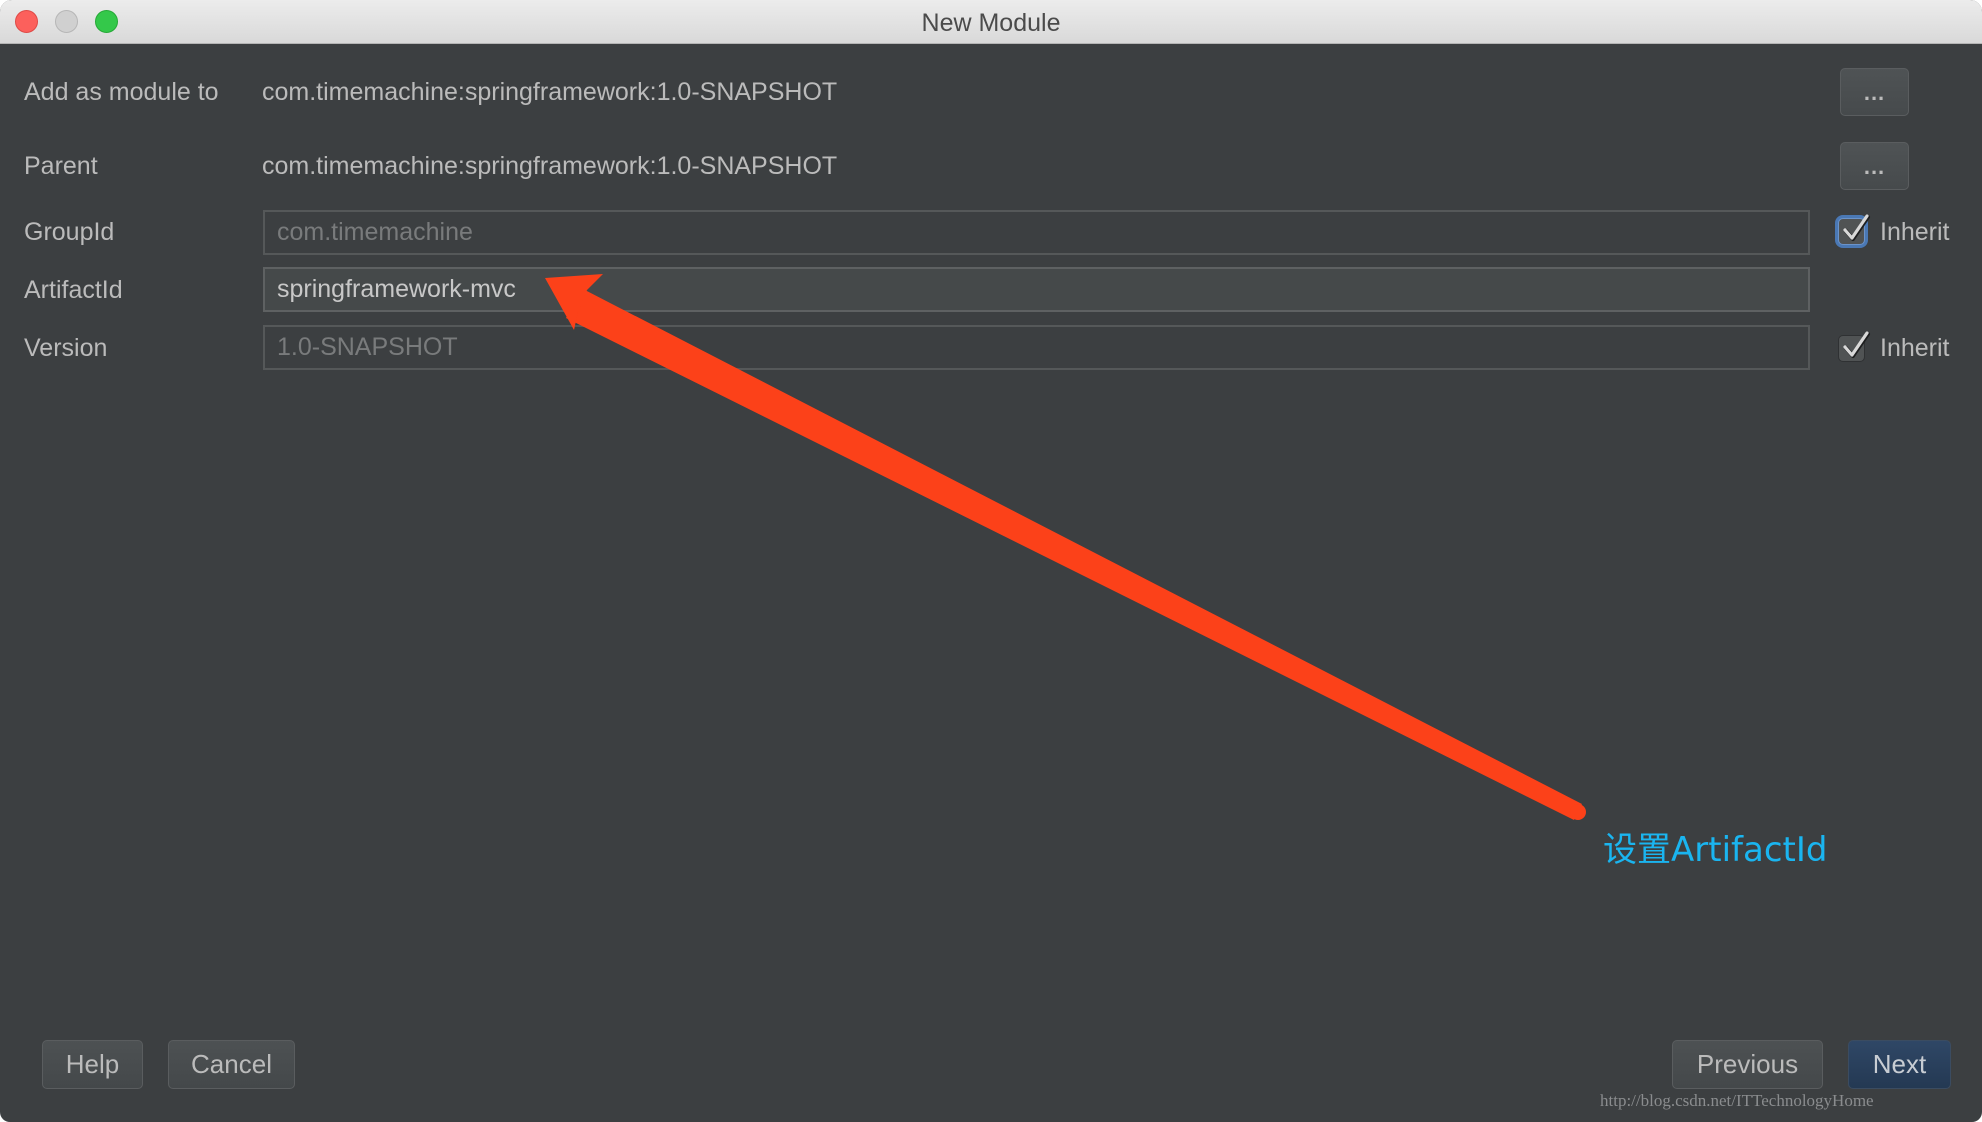  Describe the element at coordinates (1899, 1064) in the screenshot. I see `next-button: Next` at that location.